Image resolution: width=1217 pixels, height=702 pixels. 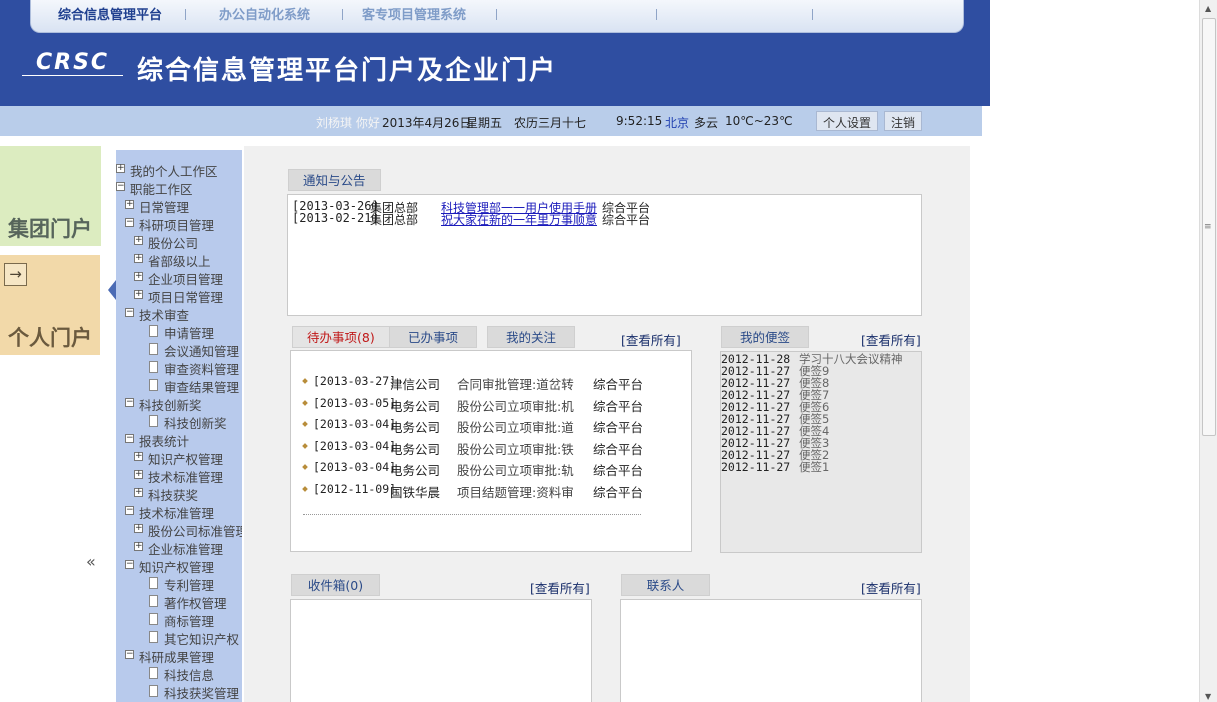 What do you see at coordinates (91, 561) in the screenshot?
I see `double-chevron-left-icon: «` at bounding box center [91, 561].